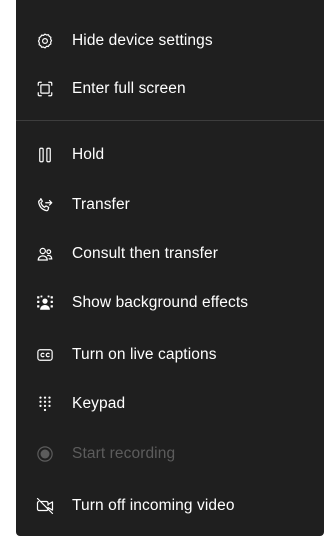  I want to click on menu-item-label: Keypad, so click(99, 403).